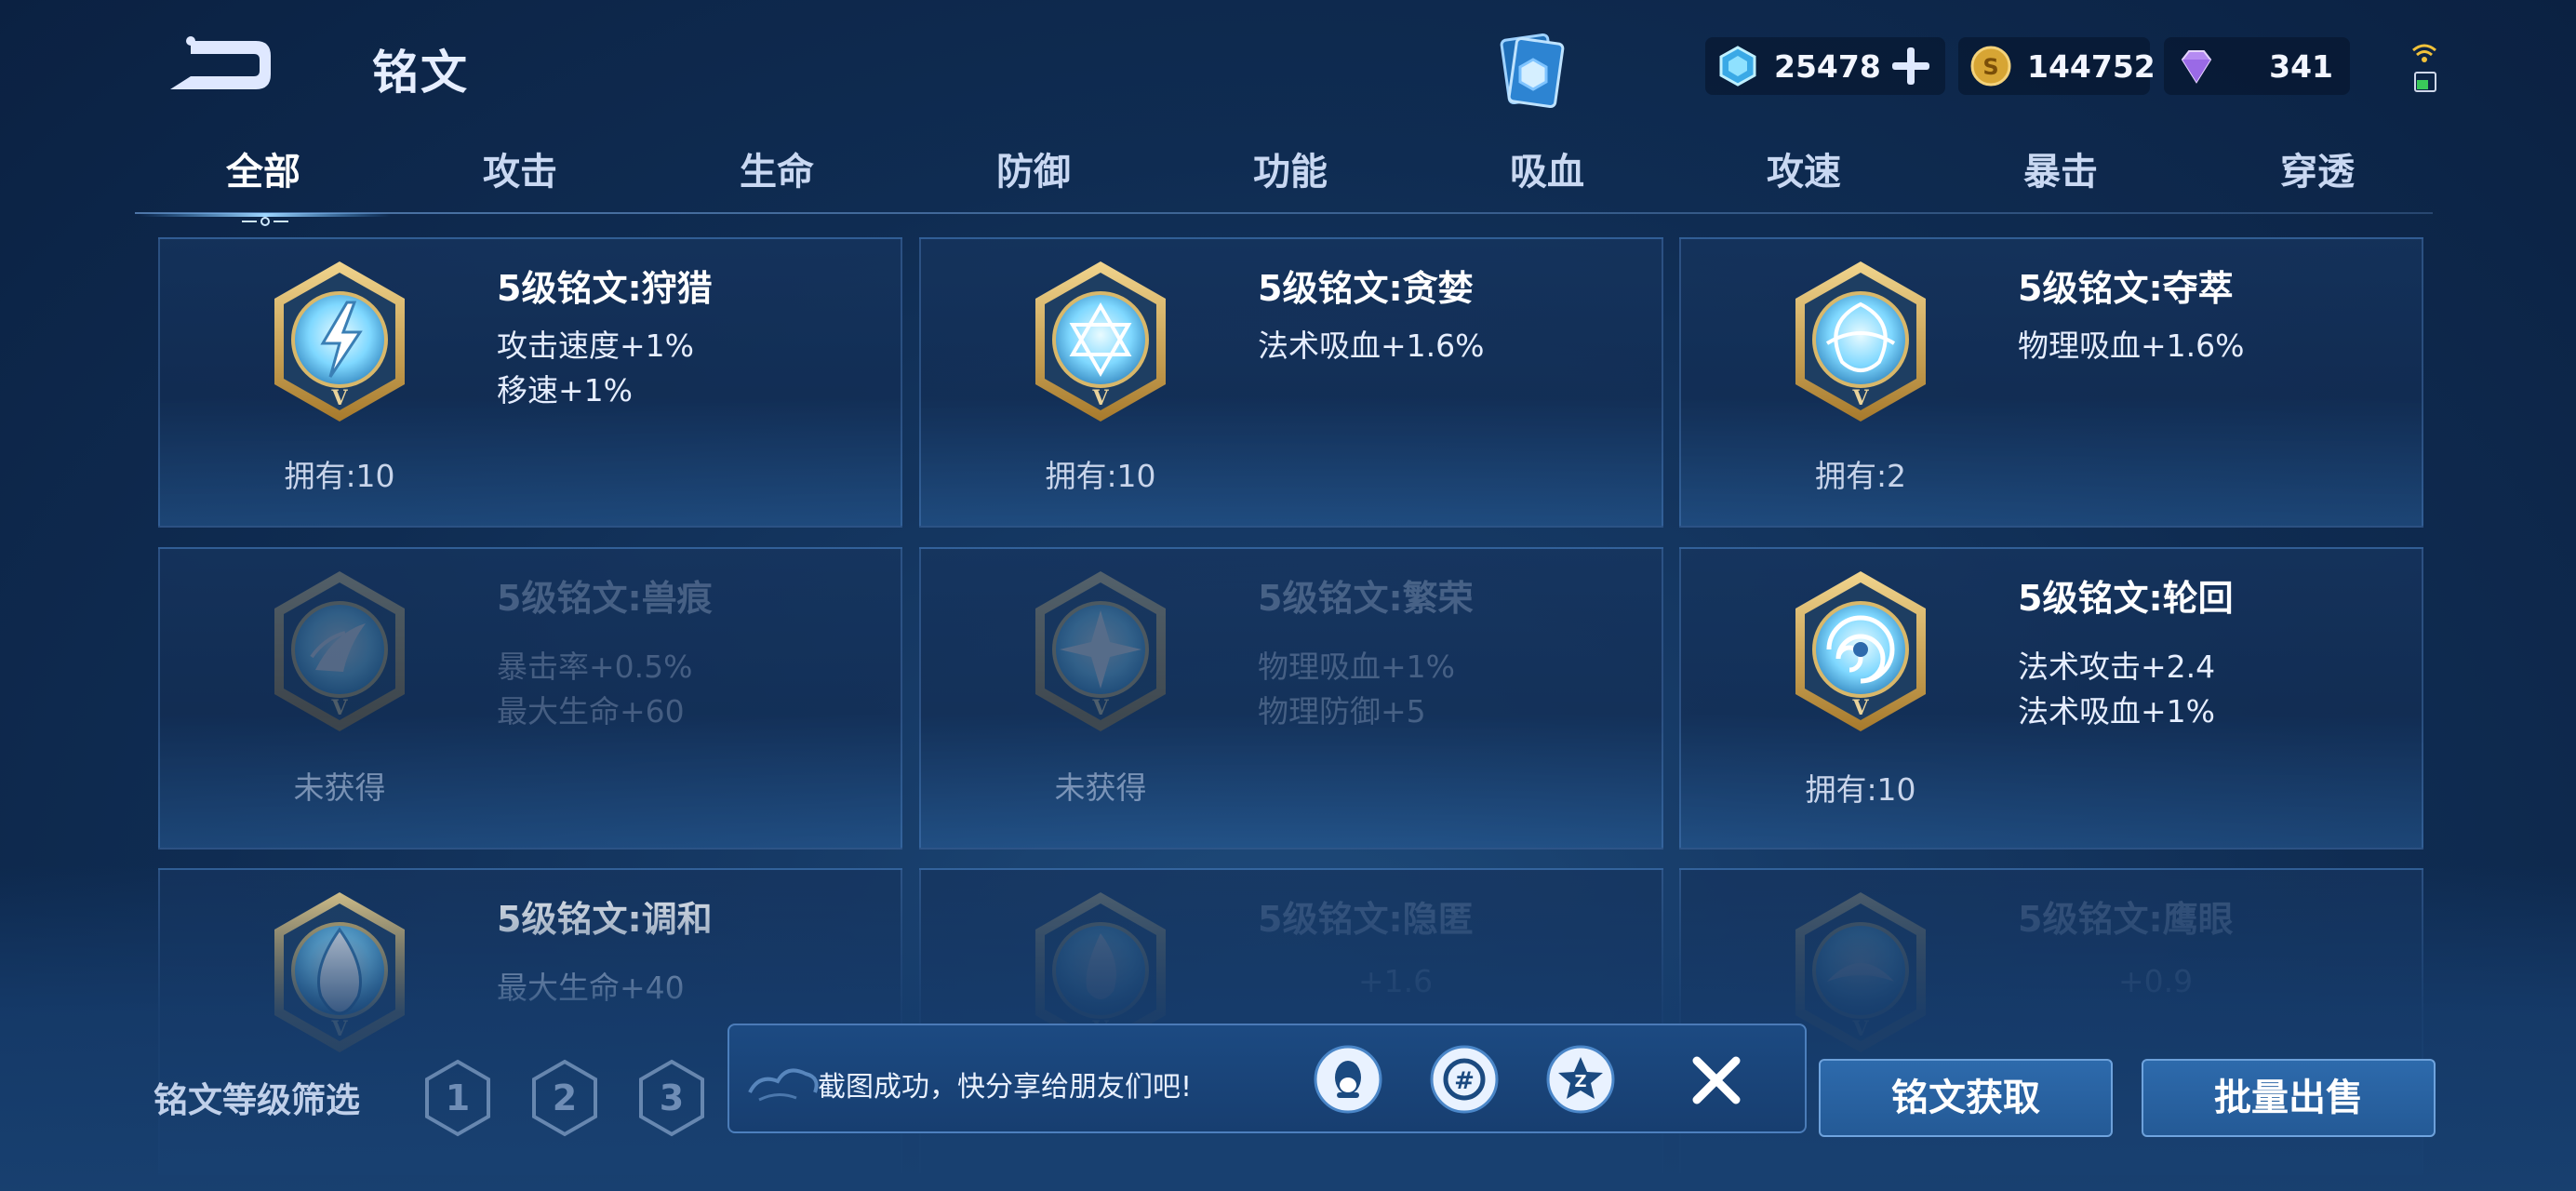 The image size is (2576, 1191). What do you see at coordinates (565, 390) in the screenshot?
I see `inscription-stat: 移速+1%` at bounding box center [565, 390].